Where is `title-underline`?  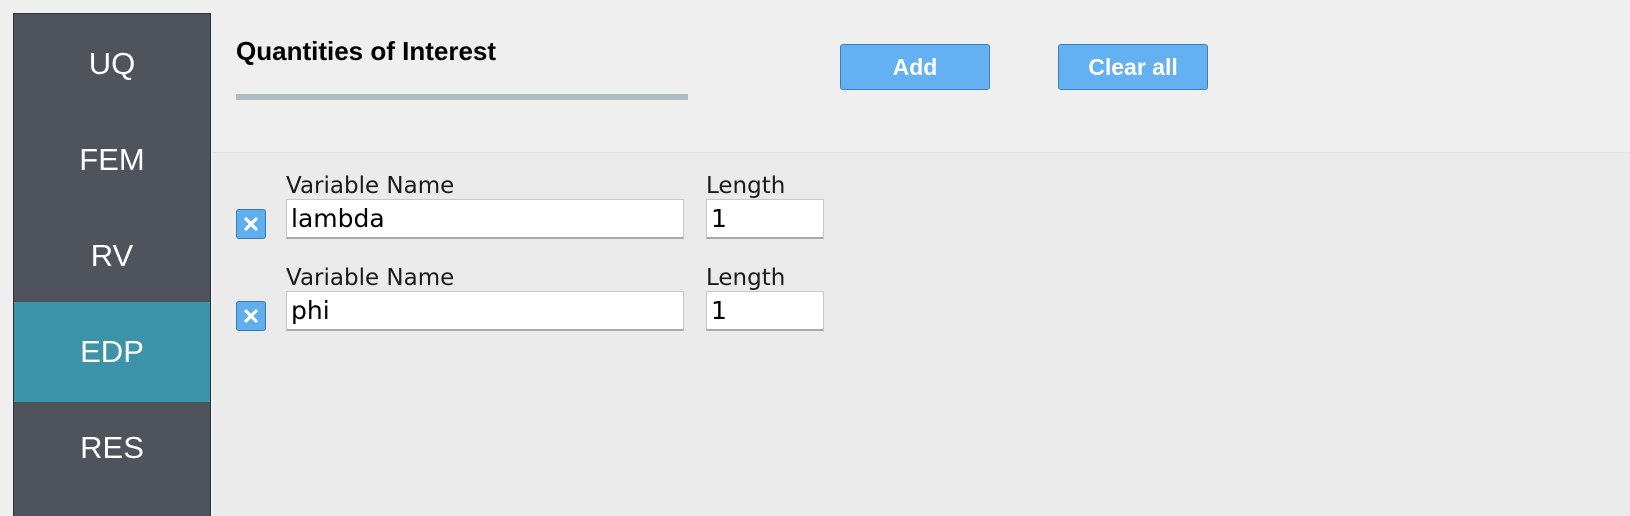 title-underline is located at coordinates (462, 97).